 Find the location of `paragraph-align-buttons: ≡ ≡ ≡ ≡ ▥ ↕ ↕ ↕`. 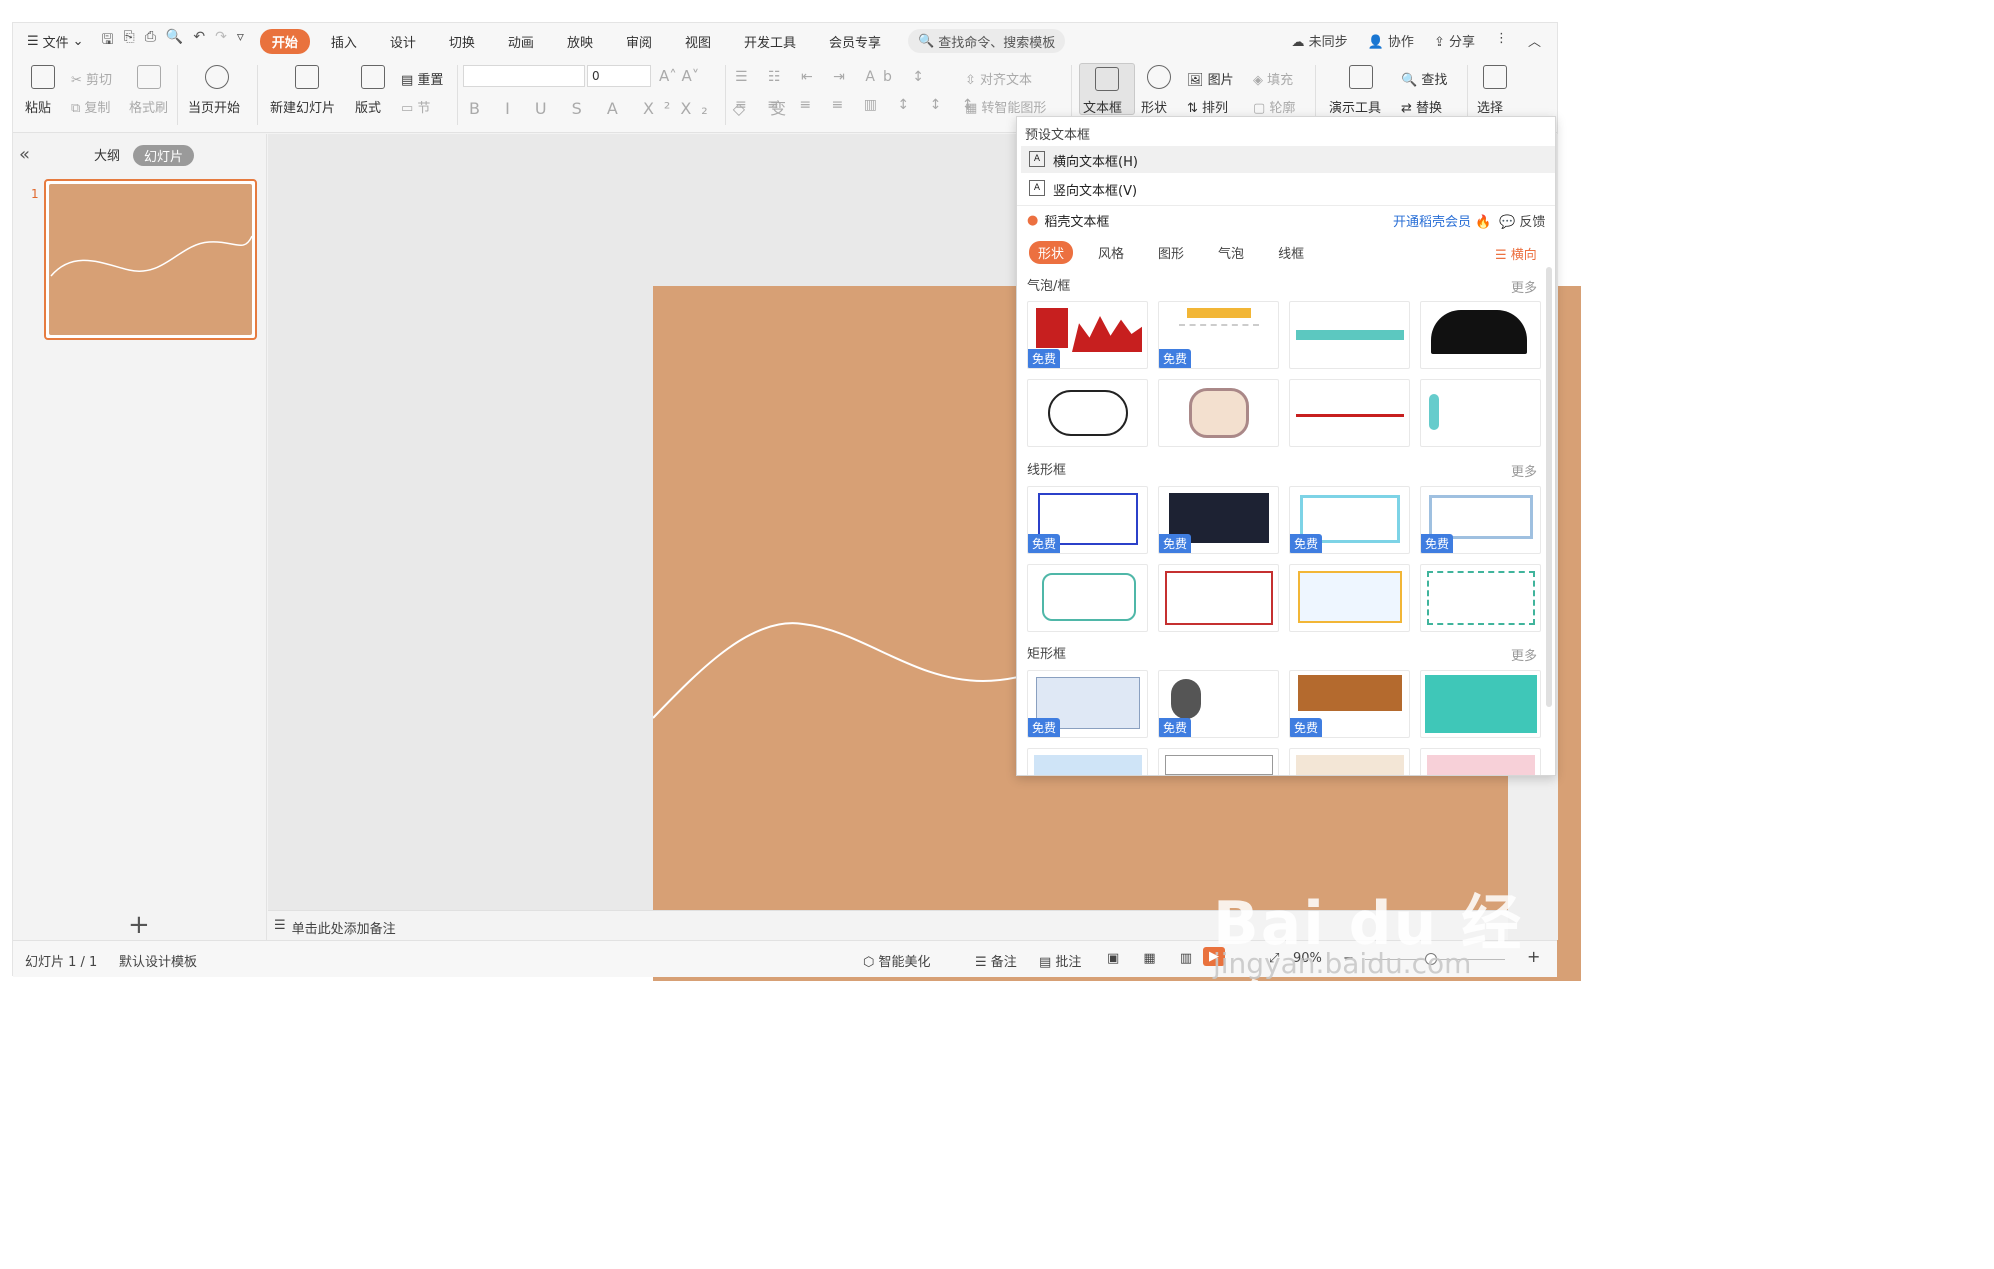

paragraph-align-buttons: ≡ ≡ ≡ ≡ ▥ ↕ ↕ ↕ is located at coordinates (858, 105).